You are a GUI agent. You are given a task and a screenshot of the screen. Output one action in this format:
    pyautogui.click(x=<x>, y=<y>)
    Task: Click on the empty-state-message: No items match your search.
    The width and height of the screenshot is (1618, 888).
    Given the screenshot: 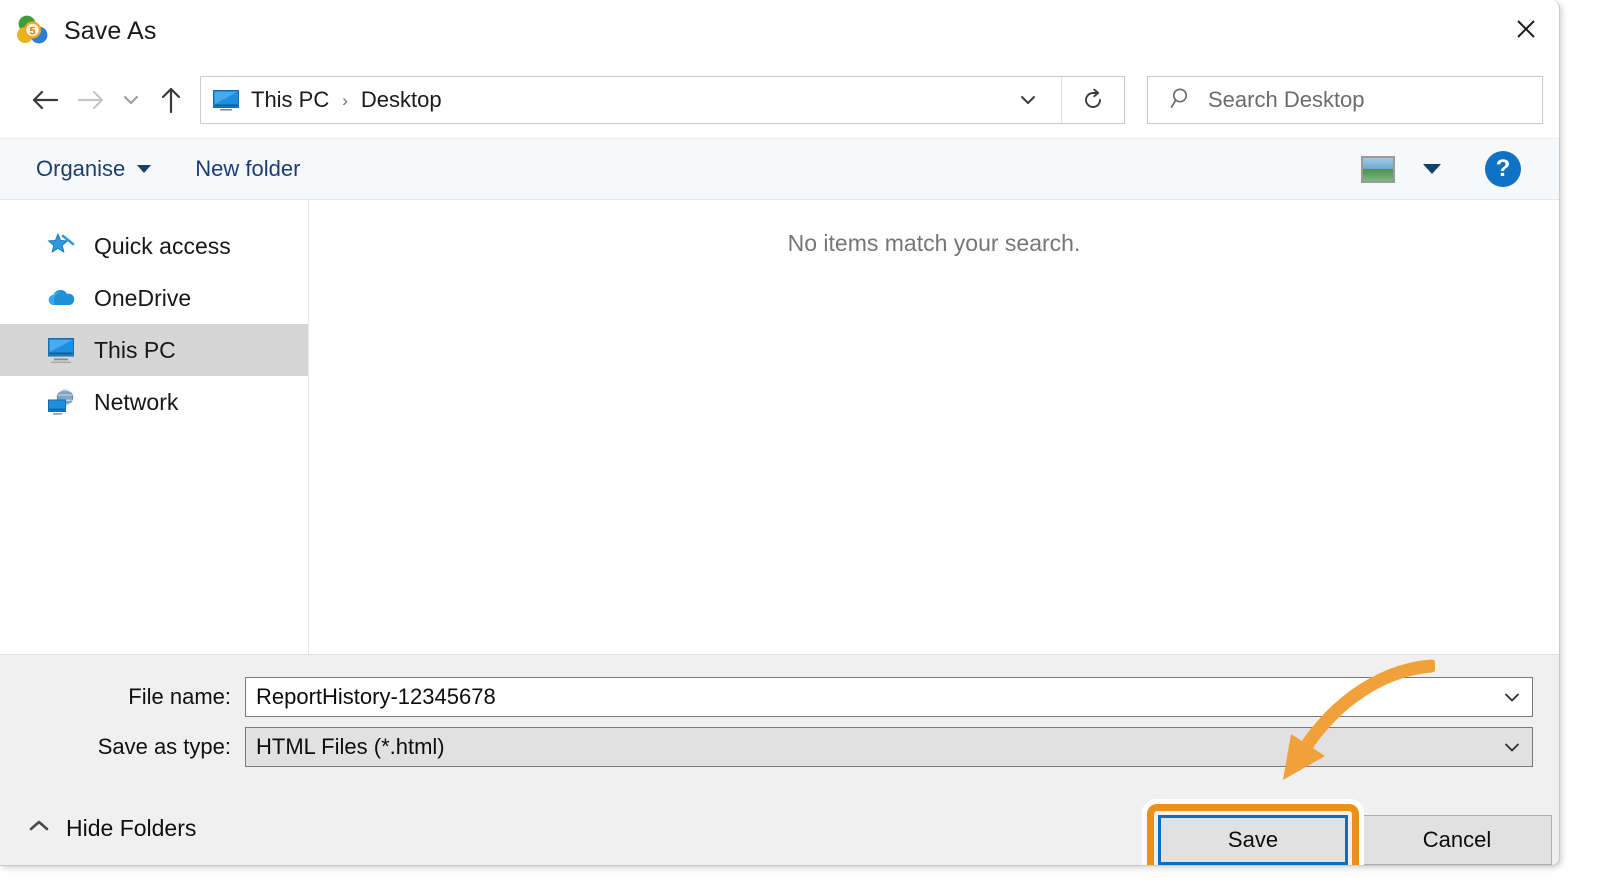 What is the action you would take?
    pyautogui.click(x=934, y=243)
    